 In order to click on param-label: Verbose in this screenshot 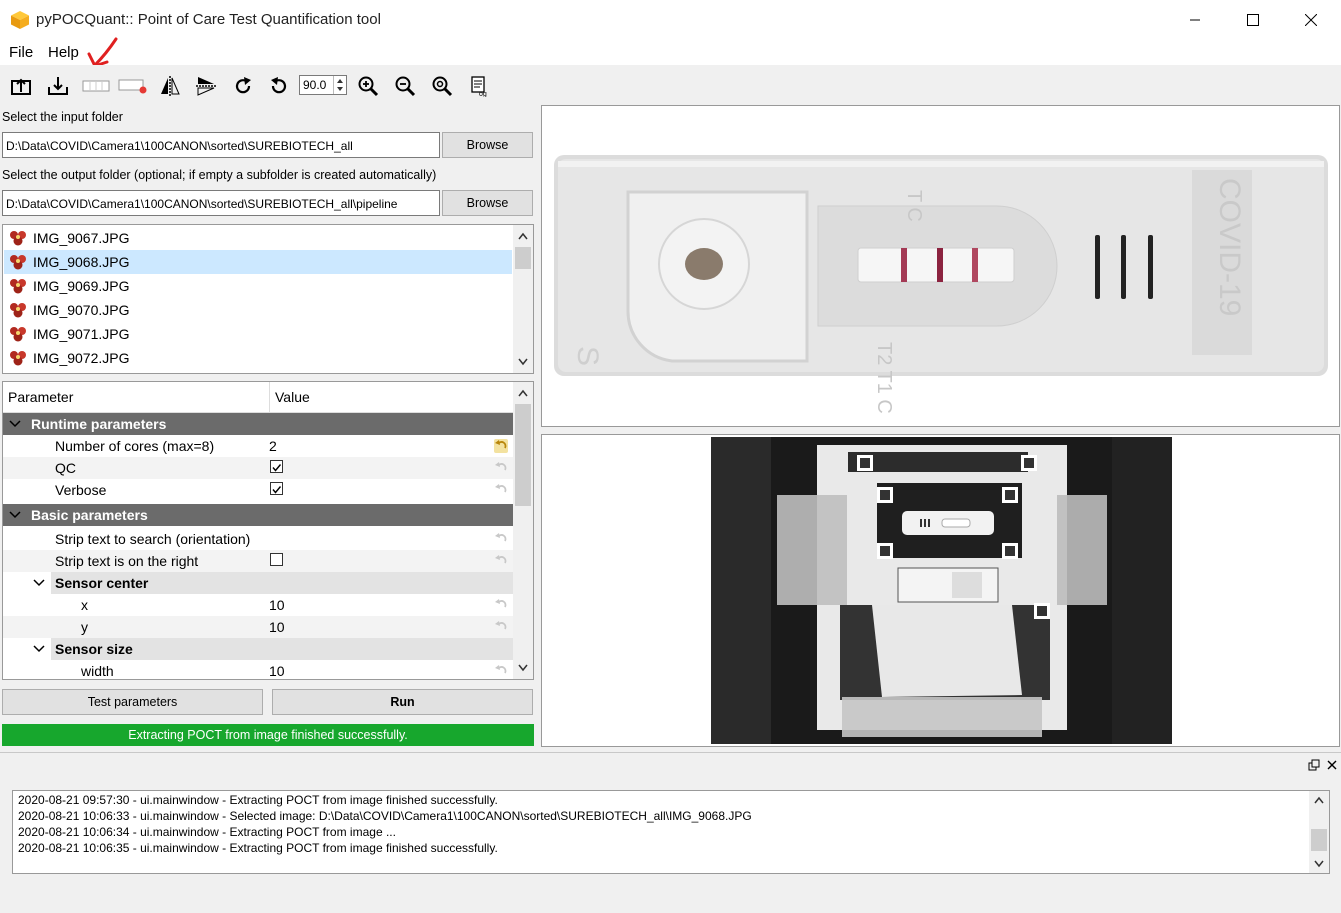, I will do `click(81, 490)`.